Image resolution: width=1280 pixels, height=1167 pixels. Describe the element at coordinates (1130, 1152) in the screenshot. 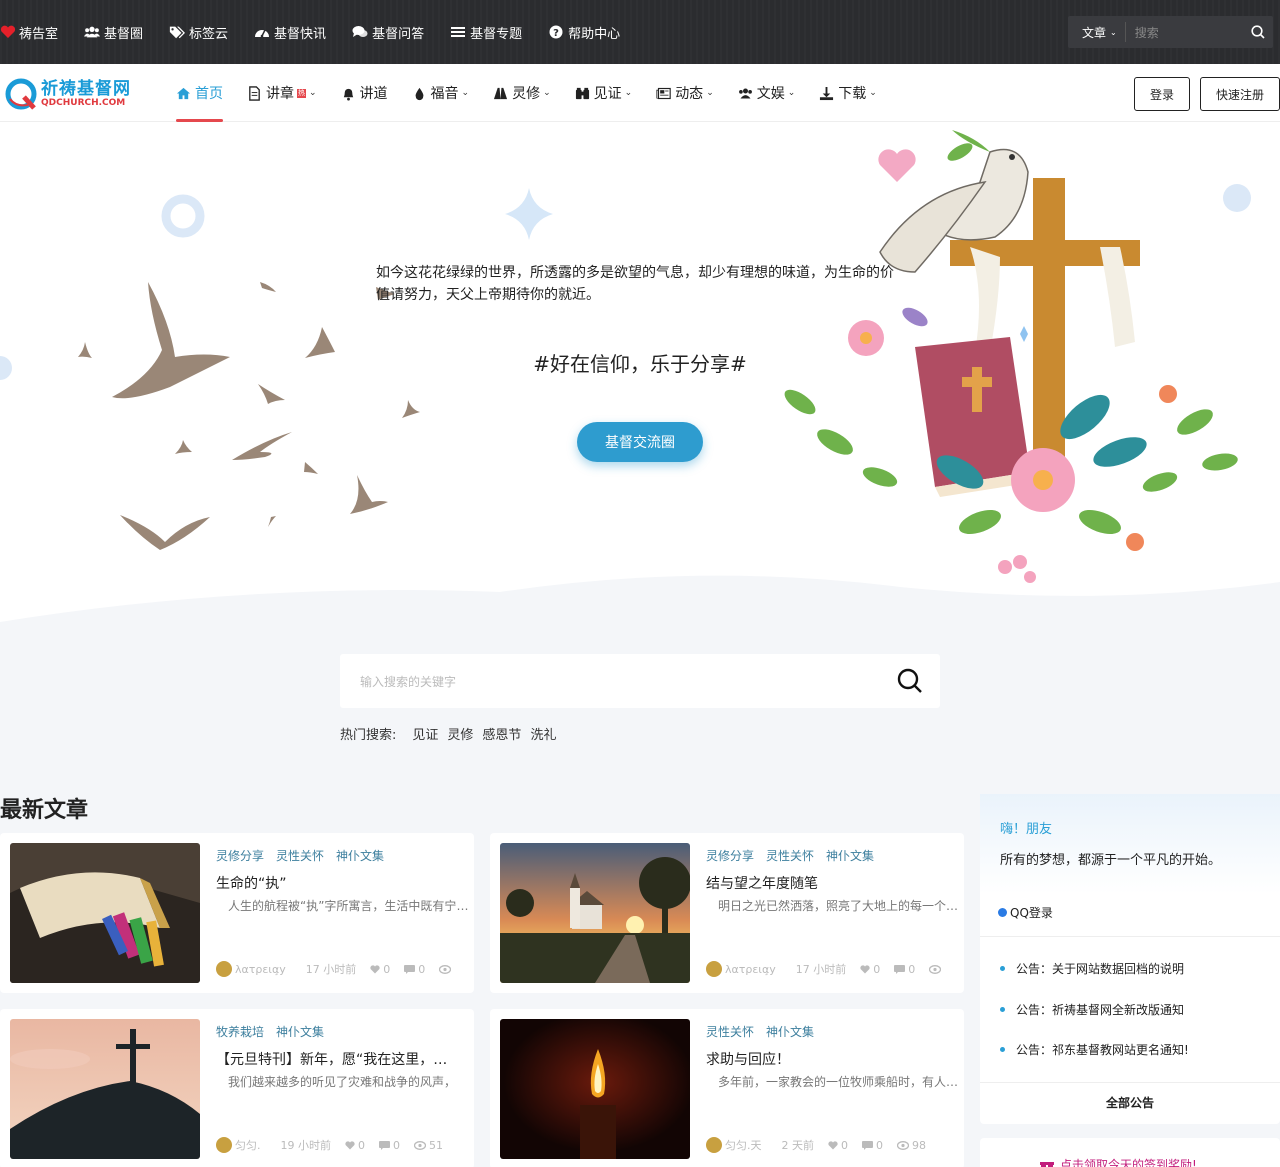

I see `checkin-panel: 点击领取今天的签到奖励!` at that location.